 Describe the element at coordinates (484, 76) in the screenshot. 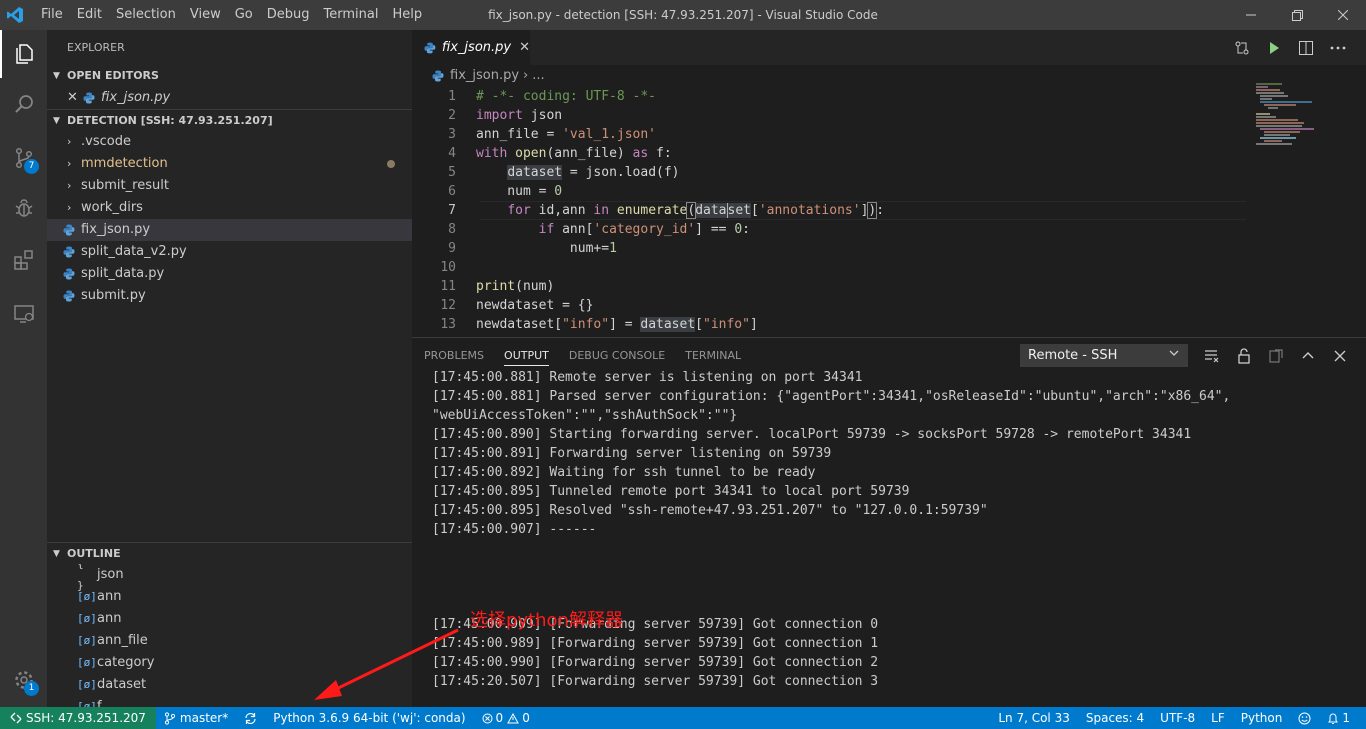

I see `breadcrumb-file: fix_json.py` at that location.